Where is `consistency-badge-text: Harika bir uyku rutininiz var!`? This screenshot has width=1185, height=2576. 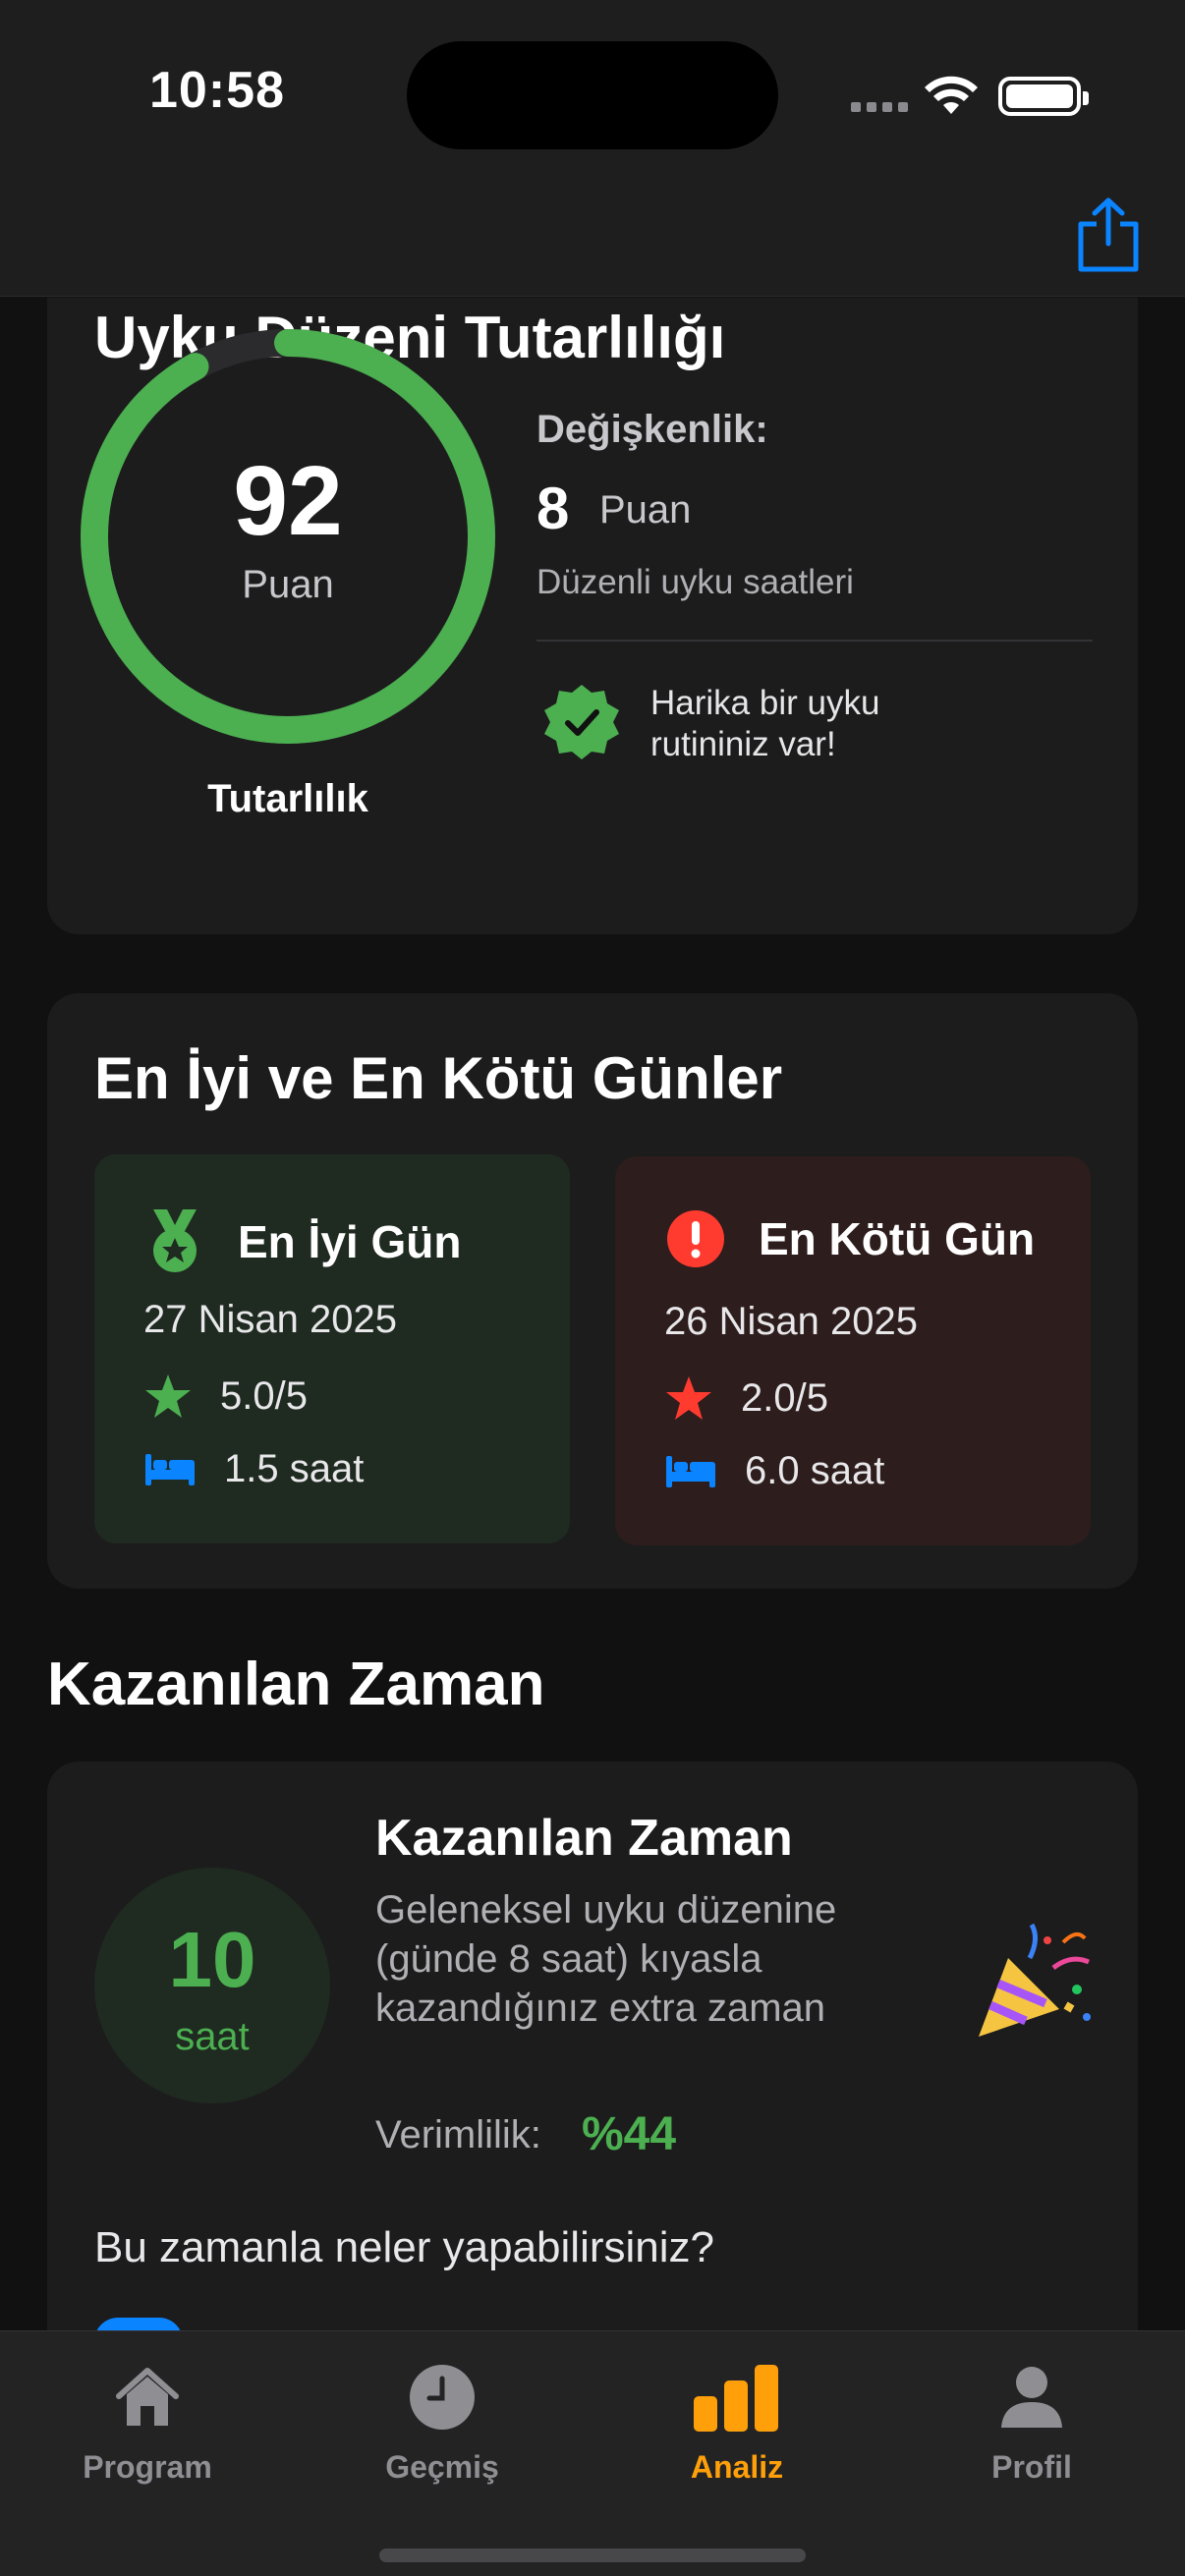
consistency-badge-text: Harika bir uyku rutininiz var! is located at coordinates (765, 723).